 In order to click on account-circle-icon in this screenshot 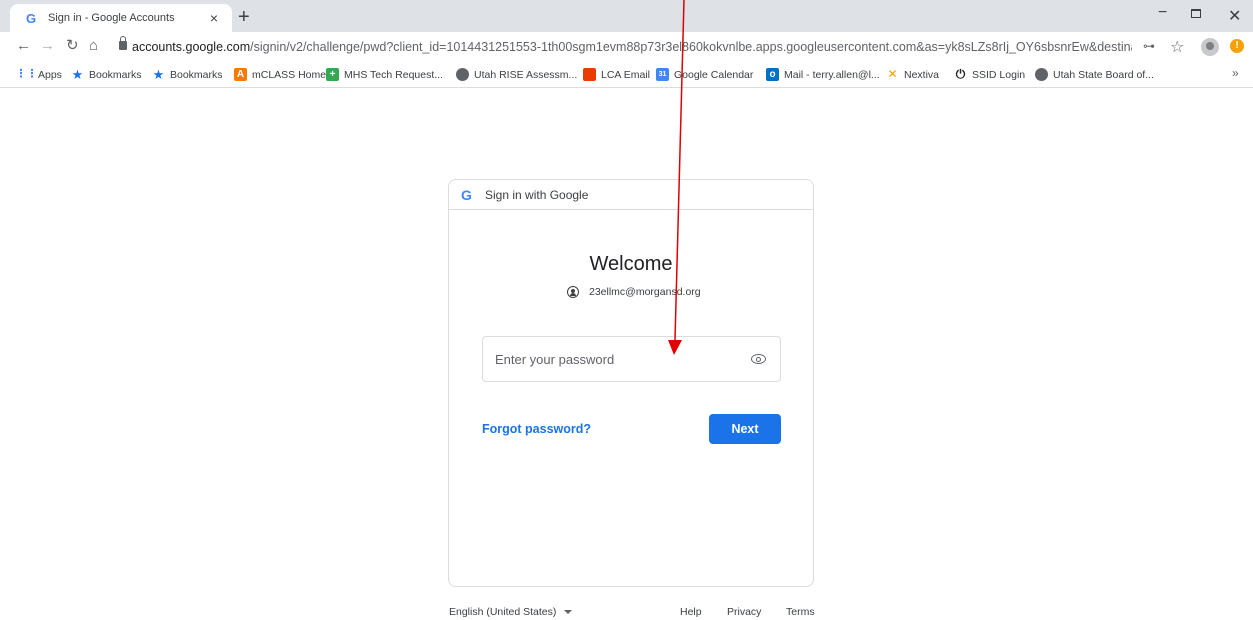, I will do `click(573, 292)`.